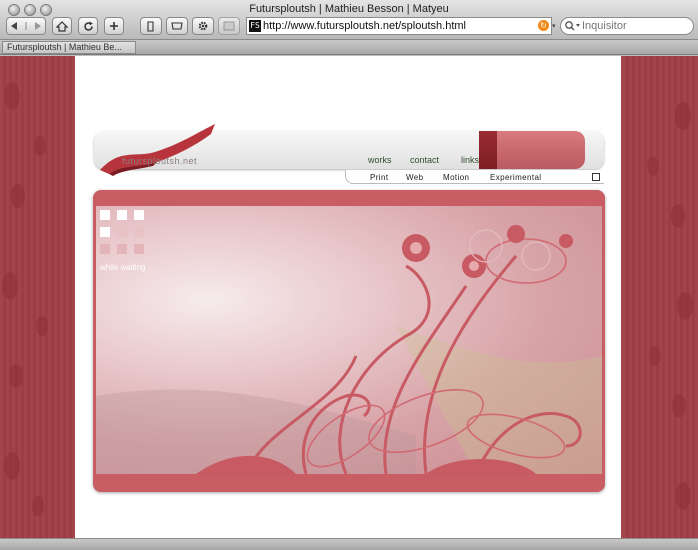  Describe the element at coordinates (554, 26) in the screenshot. I see `address-dropdown-icon: ▾` at that location.